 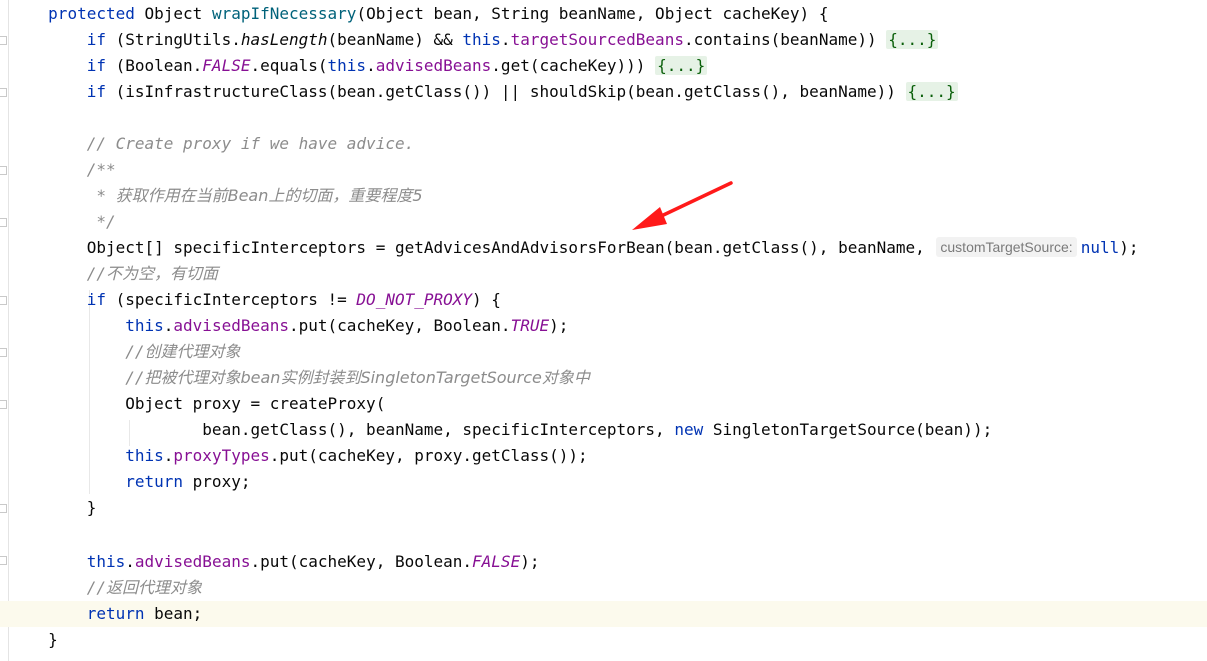 I want to click on red-arrow-annotation, so click(x=682, y=205).